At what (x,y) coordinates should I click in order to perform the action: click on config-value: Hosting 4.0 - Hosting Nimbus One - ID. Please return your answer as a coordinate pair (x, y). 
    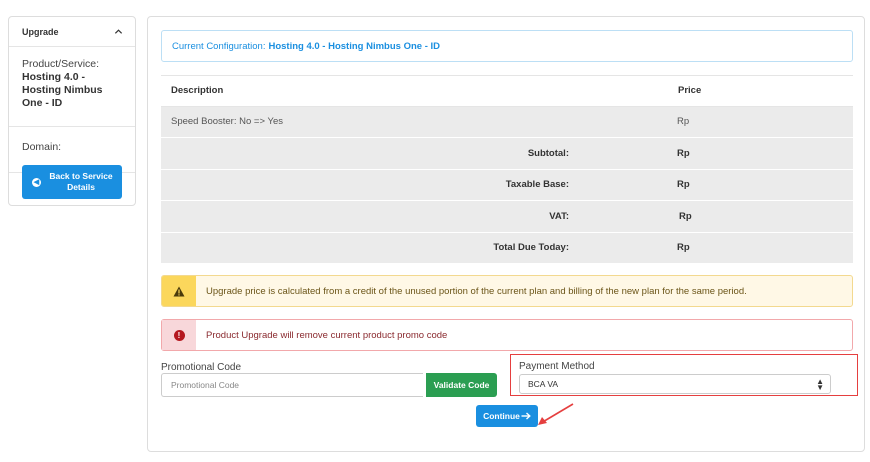
    Looking at the image, I should click on (354, 46).